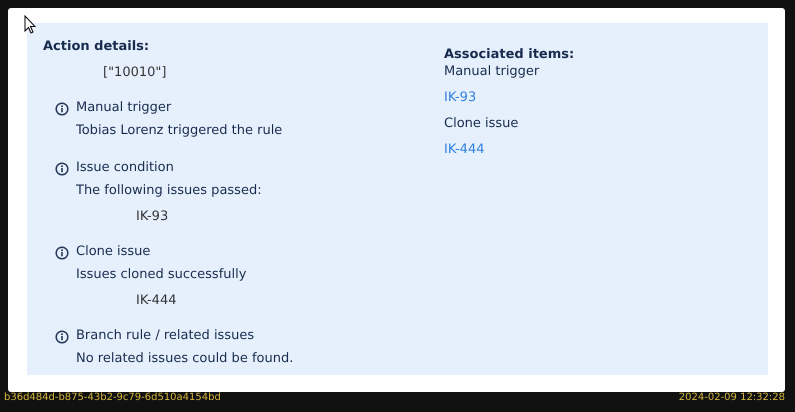 The height and width of the screenshot is (412, 795). What do you see at coordinates (125, 168) in the screenshot?
I see `entry-title: Issue condition` at bounding box center [125, 168].